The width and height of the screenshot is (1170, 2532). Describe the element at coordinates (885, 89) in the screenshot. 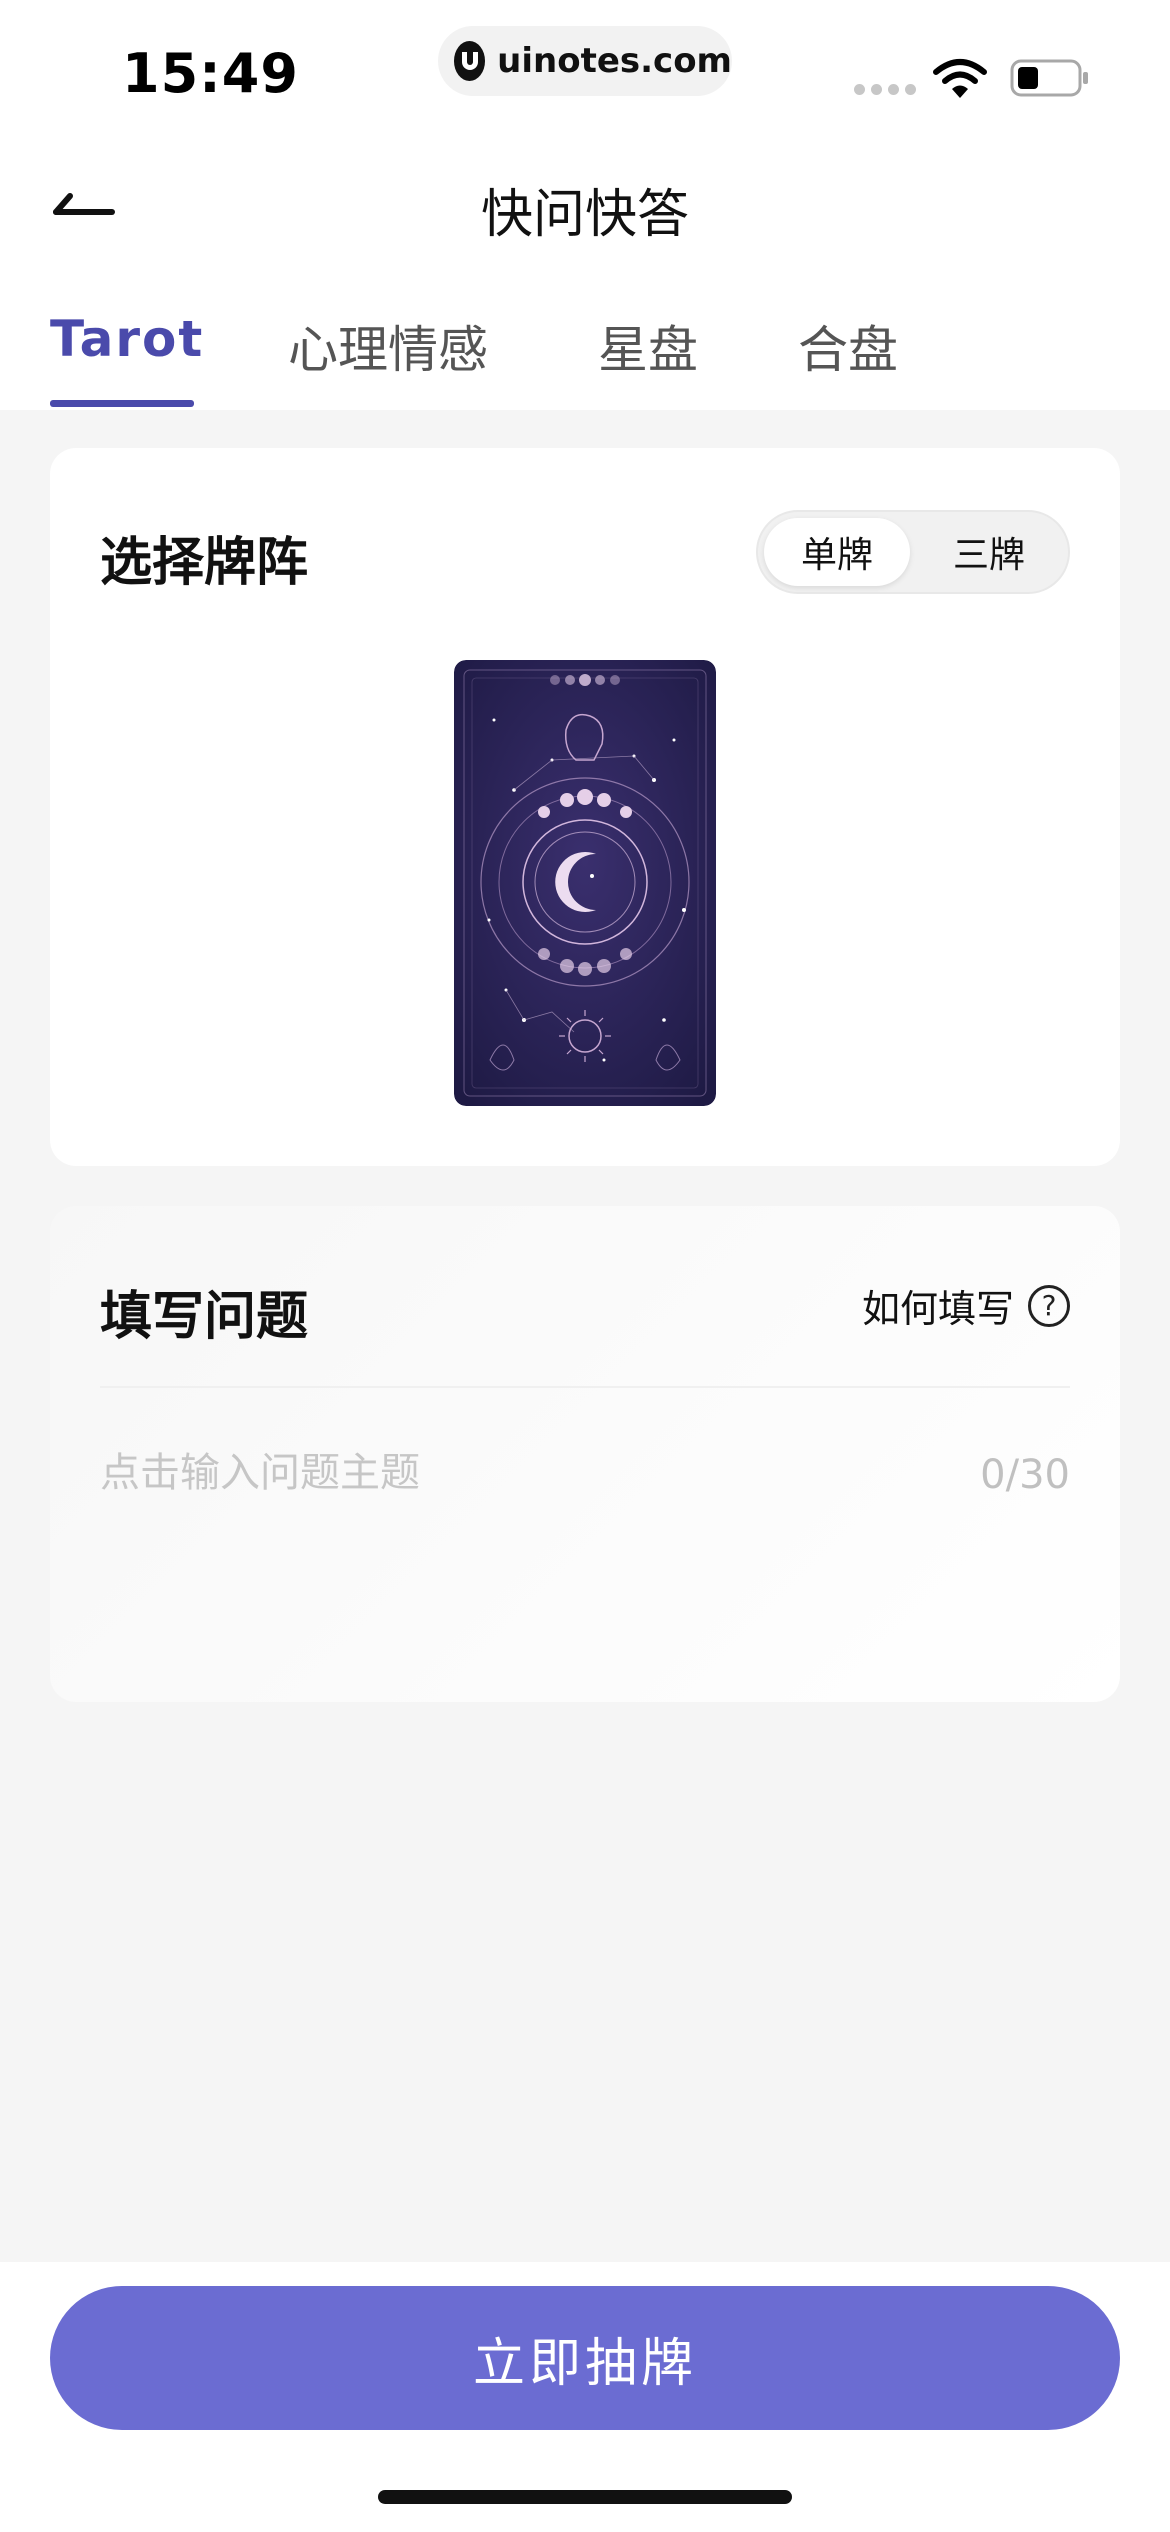

I see `cellular-signal-icon` at that location.